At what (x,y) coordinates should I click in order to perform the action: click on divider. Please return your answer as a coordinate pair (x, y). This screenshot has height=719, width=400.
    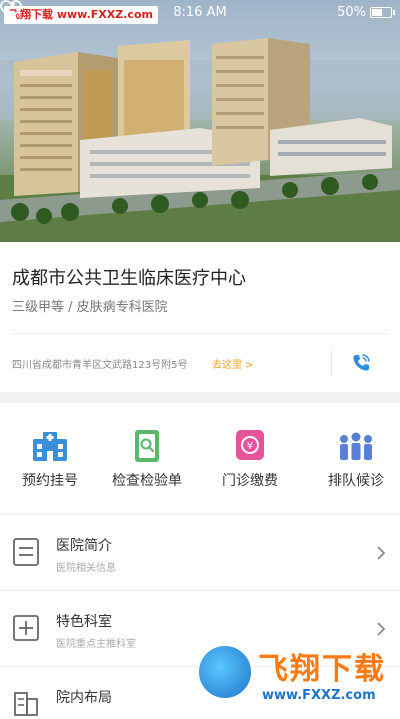
    Looking at the image, I should click on (200, 333).